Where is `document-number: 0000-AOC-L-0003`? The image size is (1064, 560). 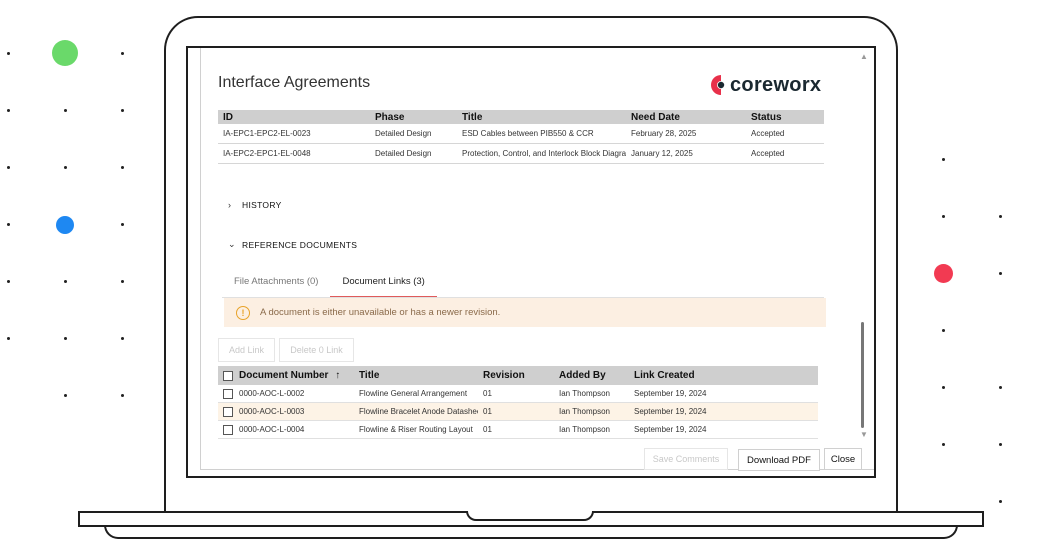 document-number: 0000-AOC-L-0003 is located at coordinates (296, 411).